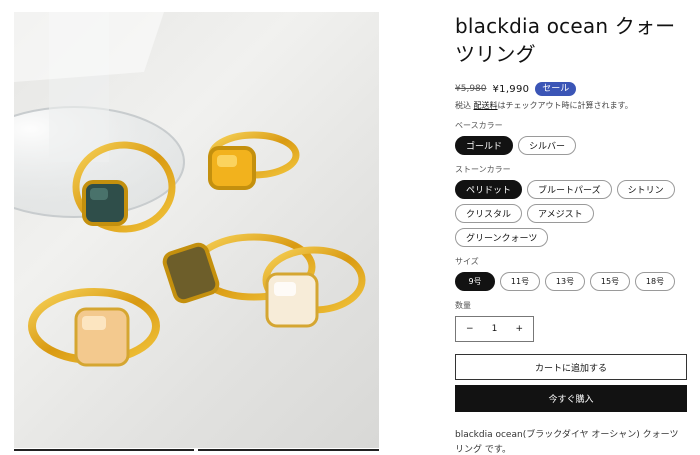 This screenshot has height=455, width=700. Describe the element at coordinates (511, 89) in the screenshot. I see `sale-price: ¥1,990` at that location.